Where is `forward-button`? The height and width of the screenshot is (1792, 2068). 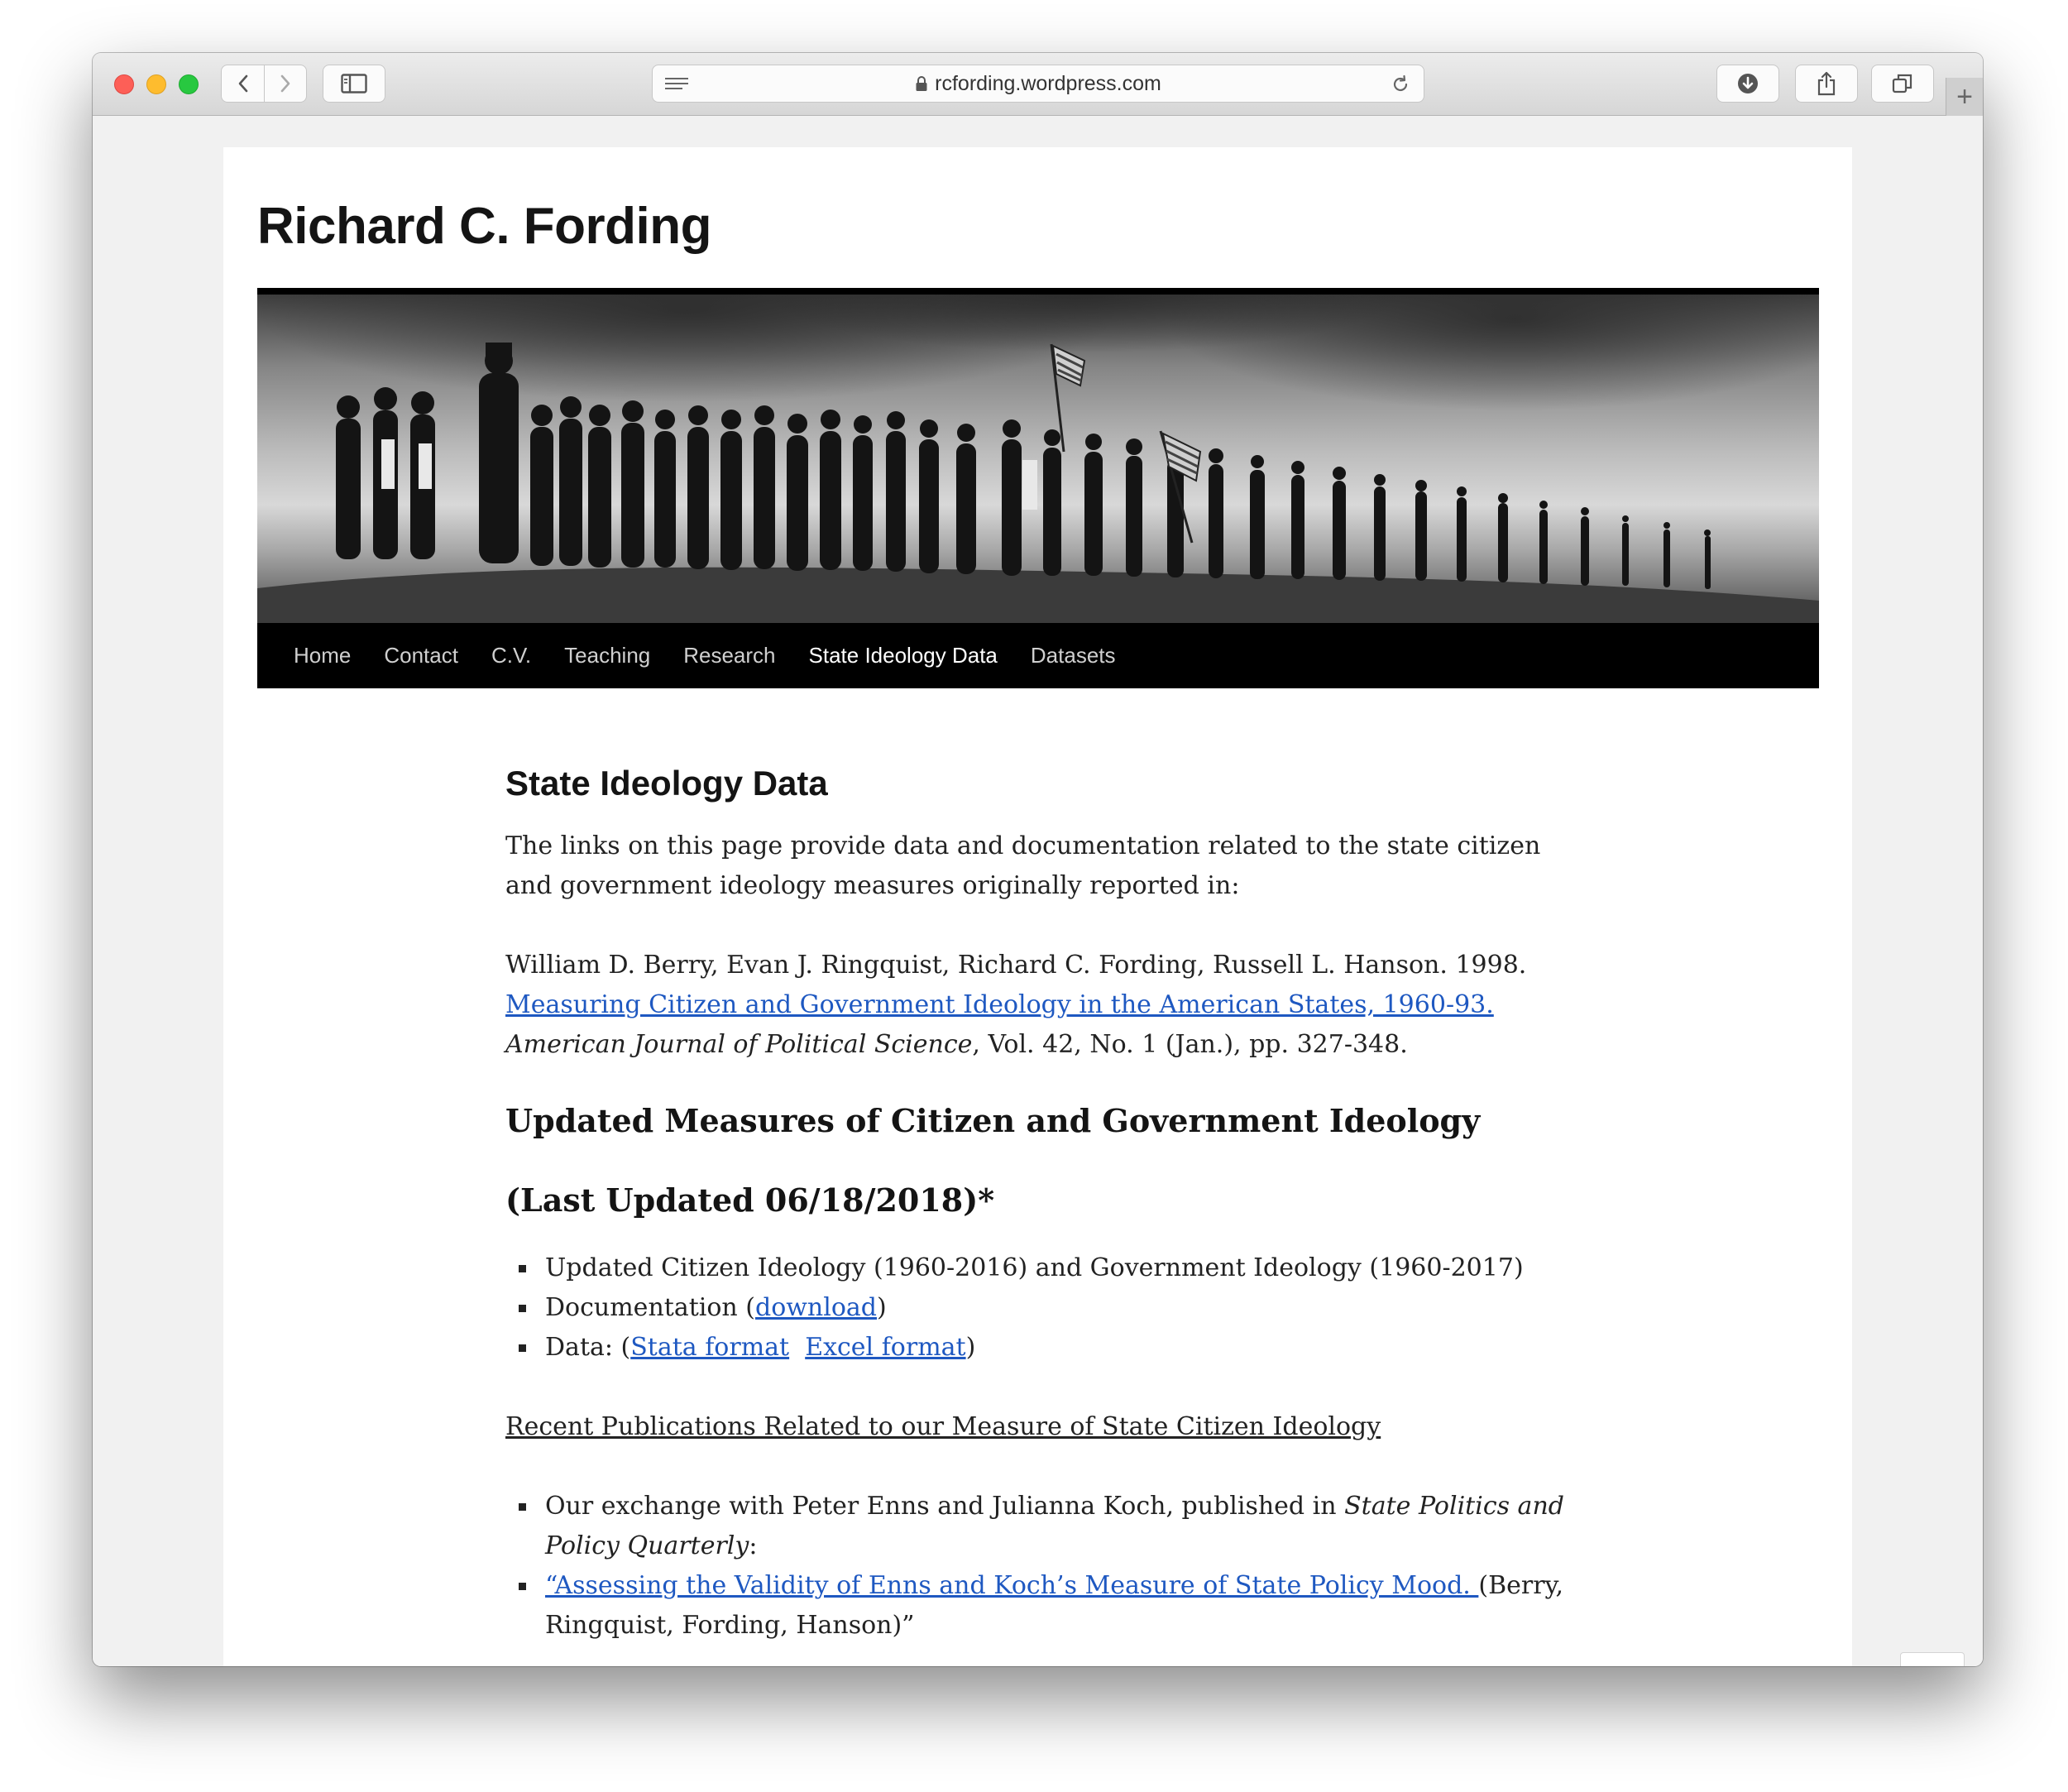
forward-button is located at coordinates (285, 84).